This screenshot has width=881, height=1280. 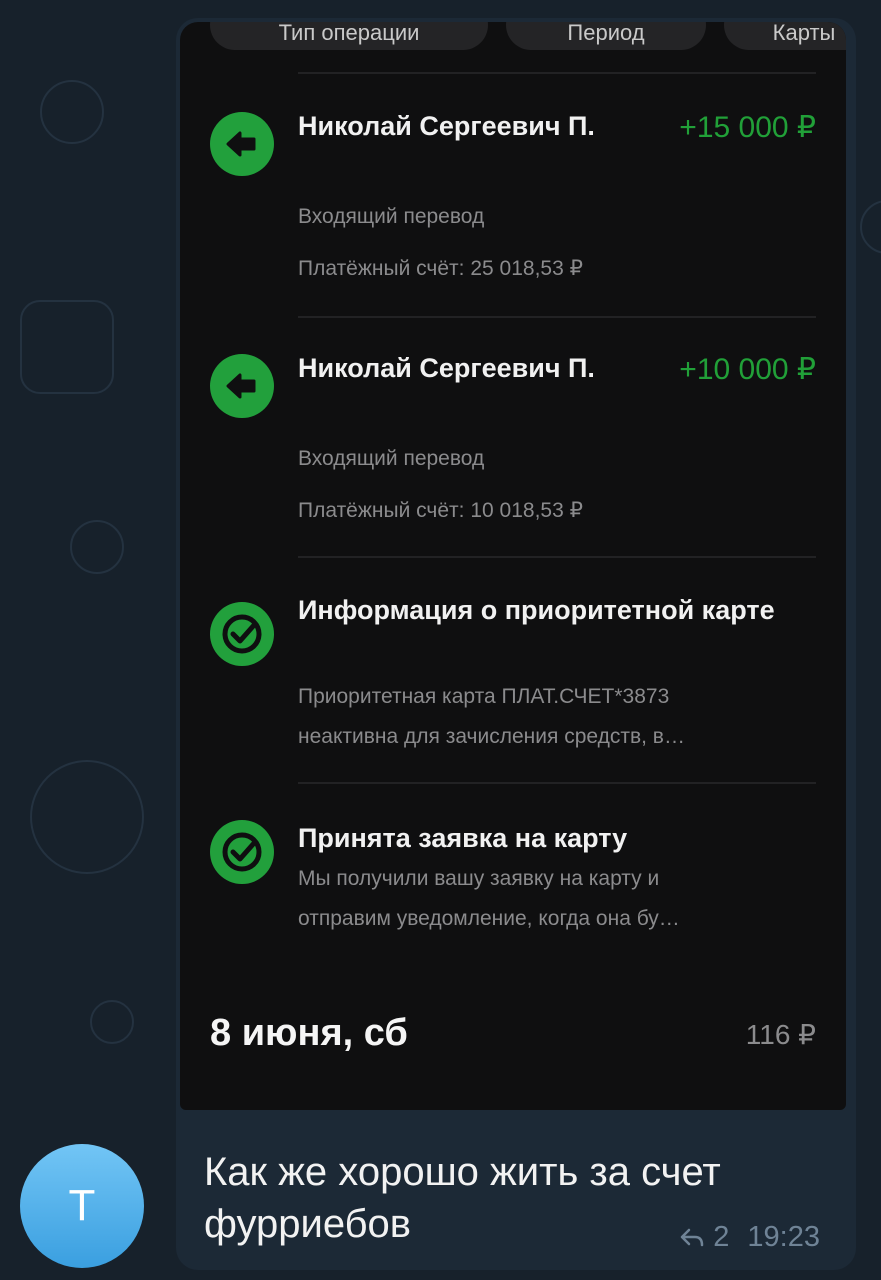 I want to click on message-meta: 2 19:23, so click(x=749, y=1237).